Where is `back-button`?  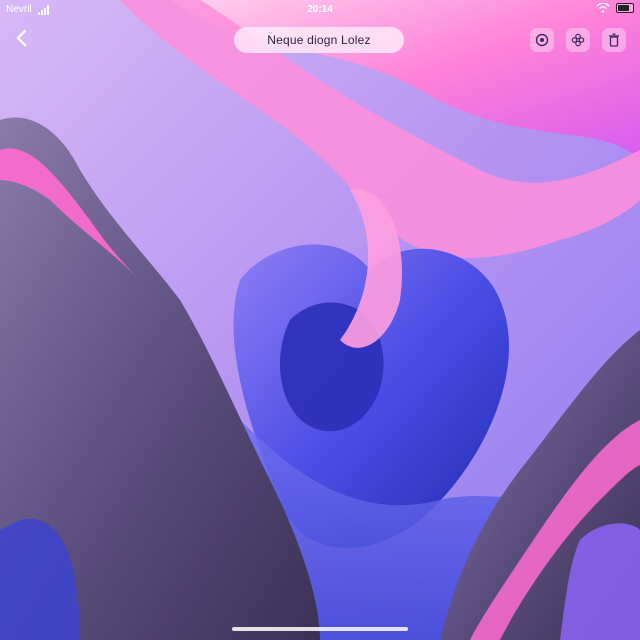
back-button is located at coordinates (22, 38).